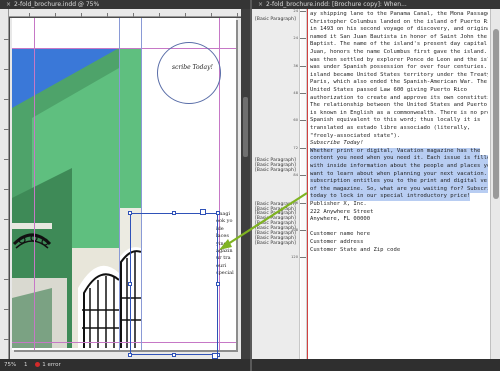 This screenshot has width=500, height=371. Describe the element at coordinates (174, 284) in the screenshot. I see `selected-frame-outline` at that location.